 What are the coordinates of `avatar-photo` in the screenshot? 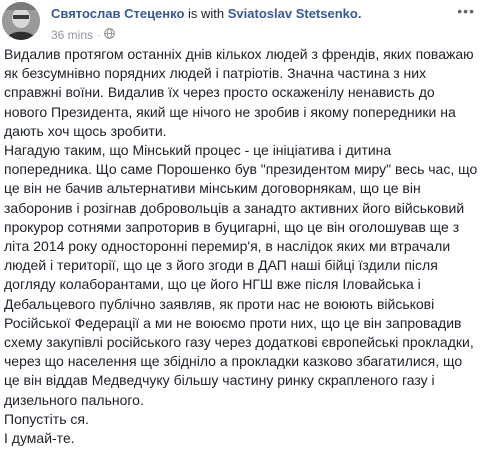 It's located at (21, 21).